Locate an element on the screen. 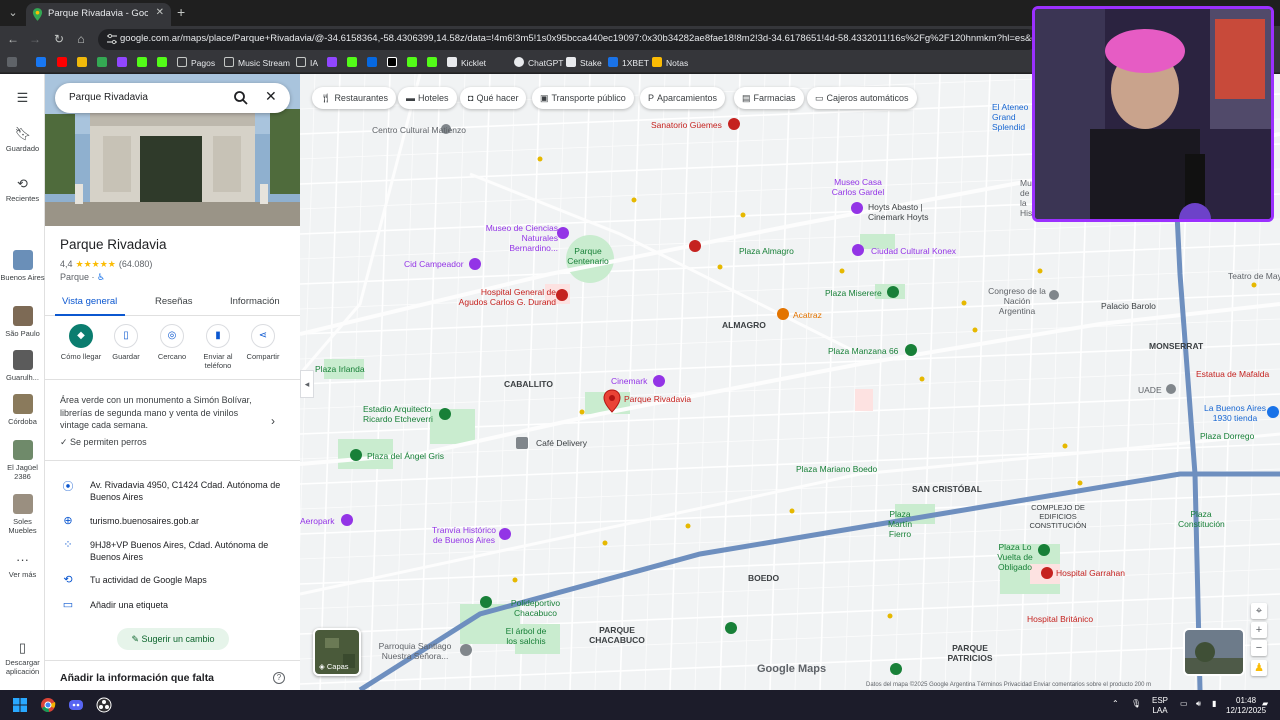 The width and height of the screenshot is (1280, 720). bookmark-folder-pagos: Pagos is located at coordinates (196, 63).